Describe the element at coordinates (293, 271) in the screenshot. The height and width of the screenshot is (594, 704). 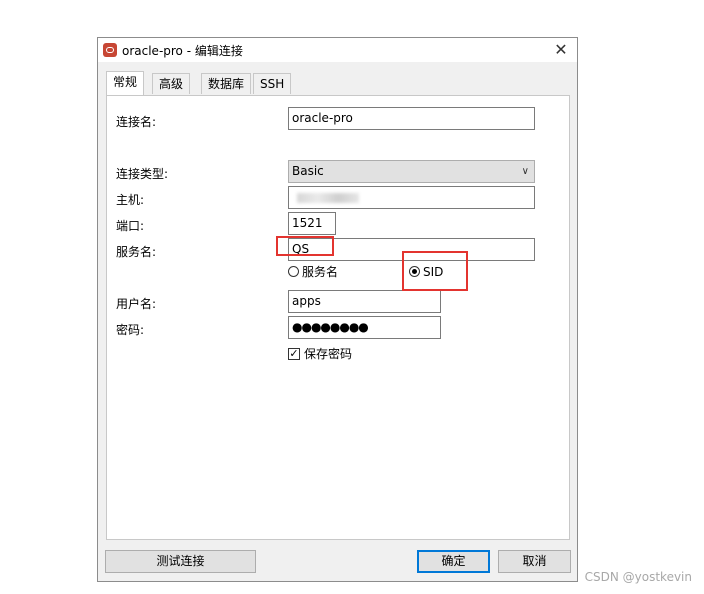
I see `radio-unchecked-icon` at that location.